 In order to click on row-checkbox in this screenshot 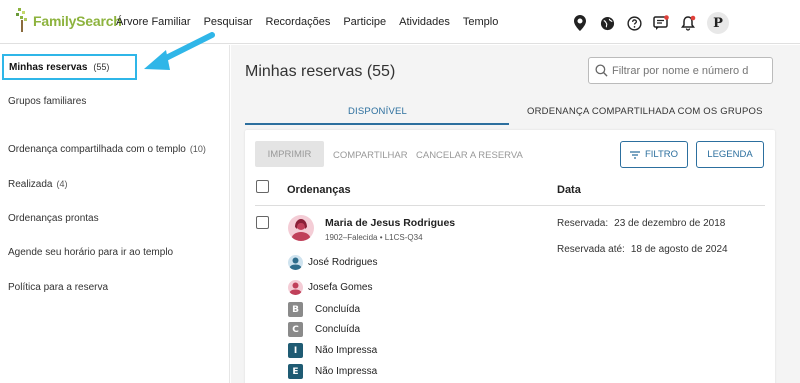, I will do `click(262, 222)`.